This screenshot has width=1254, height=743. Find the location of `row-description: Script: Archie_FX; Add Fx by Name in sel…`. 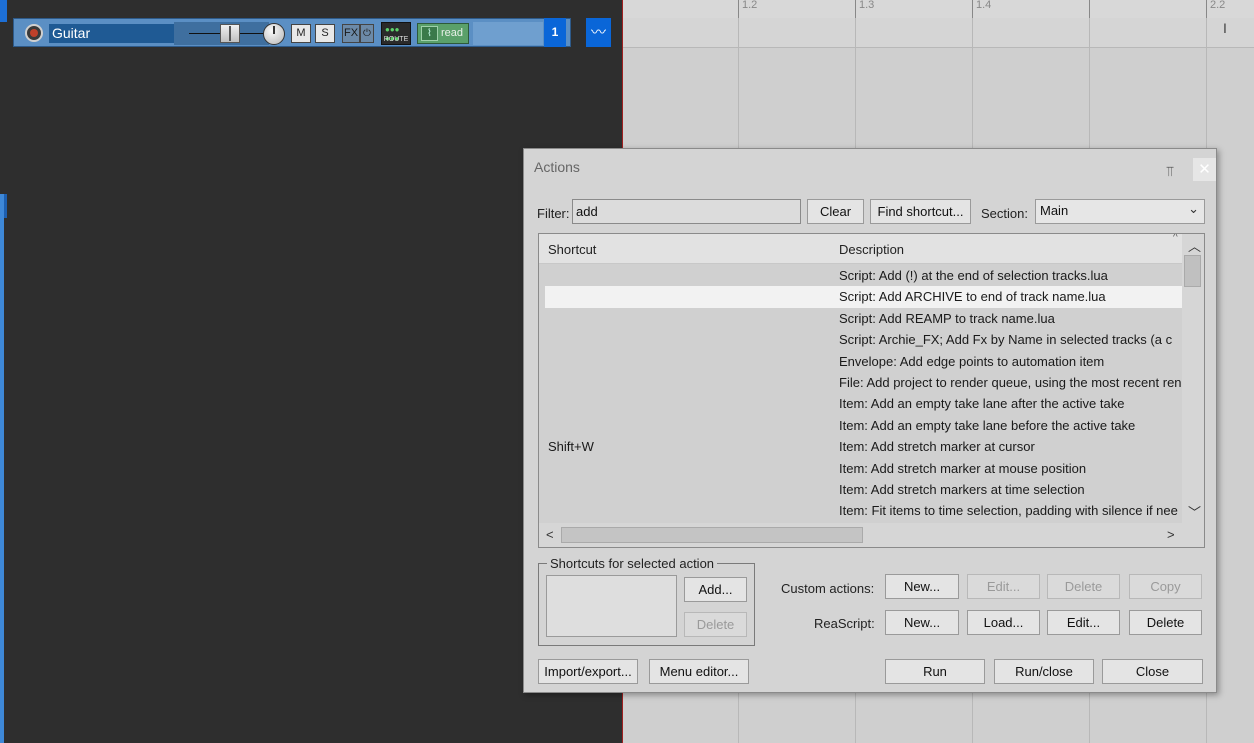

row-description: Script: Archie_FX; Add Fx by Name in sel… is located at coordinates (1006, 340).